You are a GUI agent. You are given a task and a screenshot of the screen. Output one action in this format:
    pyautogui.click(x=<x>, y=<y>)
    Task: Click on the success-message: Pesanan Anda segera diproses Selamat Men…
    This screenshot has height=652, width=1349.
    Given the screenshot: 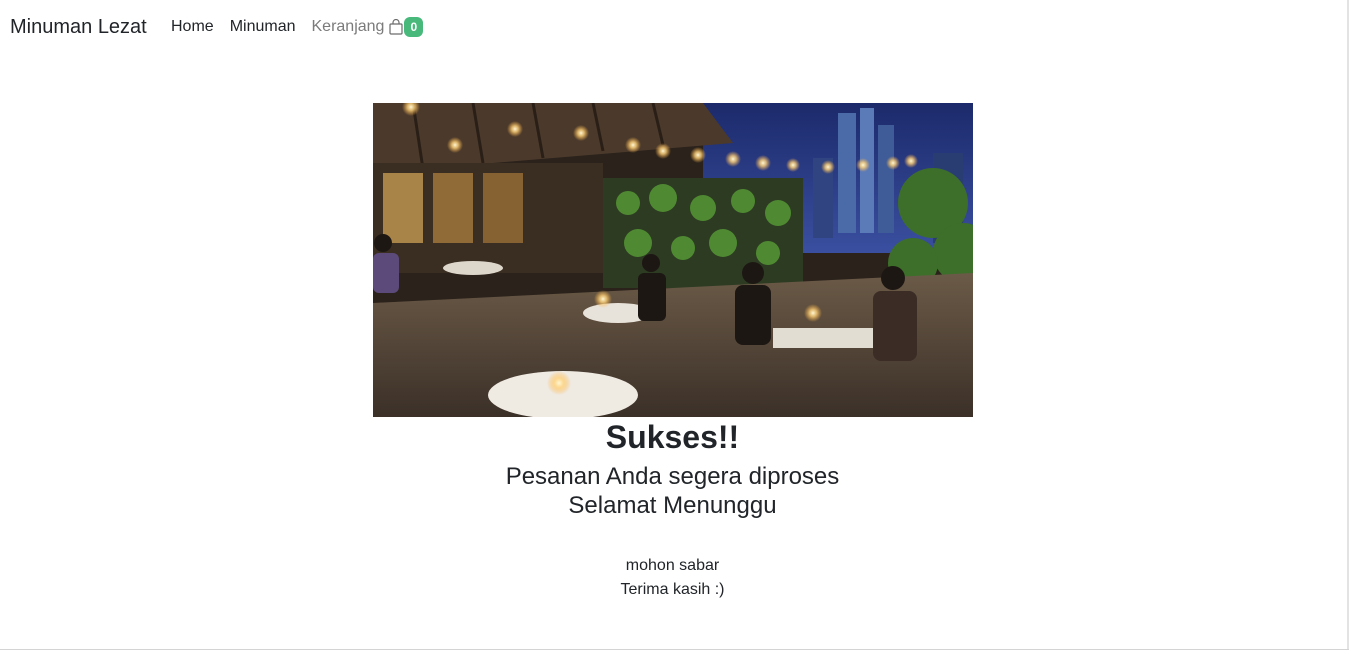 What is the action you would take?
    pyautogui.click(x=672, y=491)
    